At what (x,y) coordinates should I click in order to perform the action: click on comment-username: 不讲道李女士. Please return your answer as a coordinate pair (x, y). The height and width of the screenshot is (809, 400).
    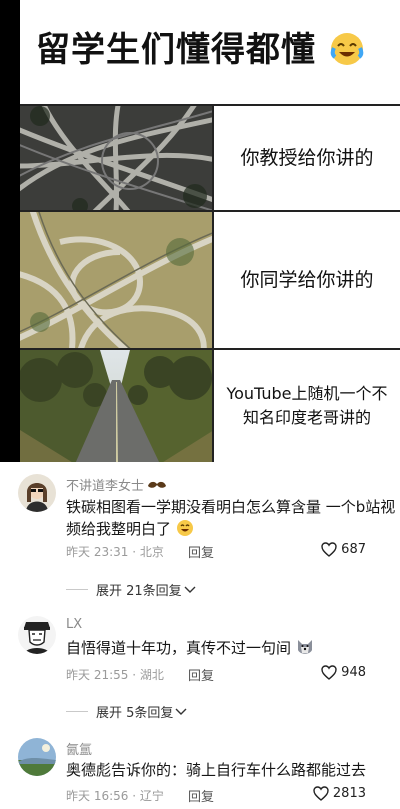
    Looking at the image, I should click on (116, 484).